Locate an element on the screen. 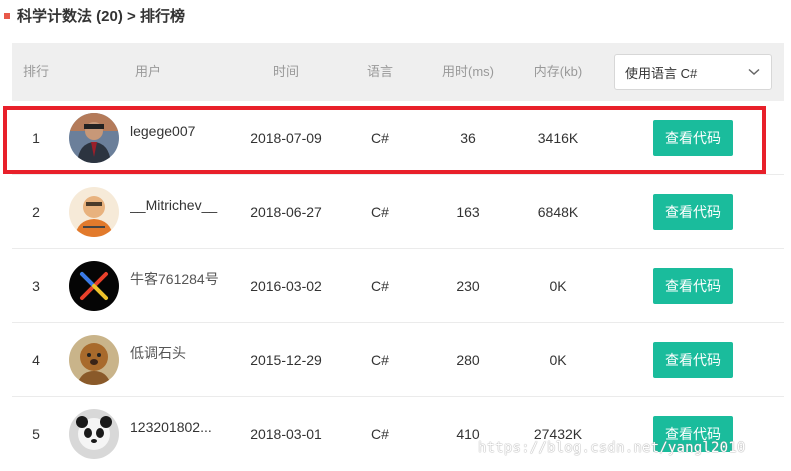 The height and width of the screenshot is (471, 791). page-title-bar: 科学计数法 (20) > 排行榜 is located at coordinates (94, 15).